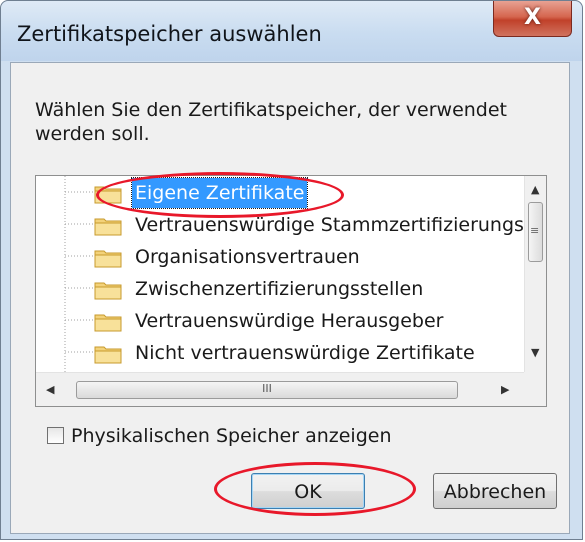  Describe the element at coordinates (169, 34) in the screenshot. I see `window-title: Zertifikatspeicher auswählen` at that location.